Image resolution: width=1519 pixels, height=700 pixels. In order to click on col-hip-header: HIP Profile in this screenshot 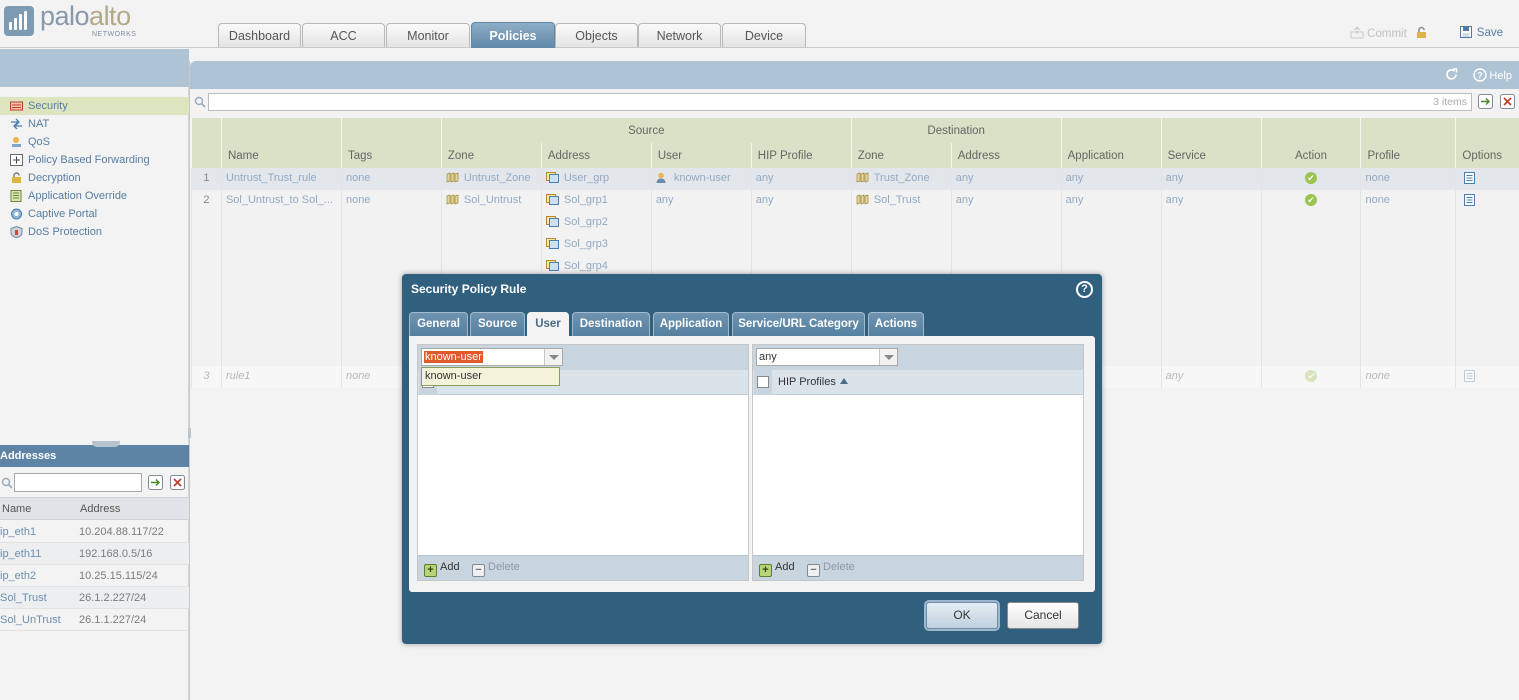, I will do `click(801, 155)`.